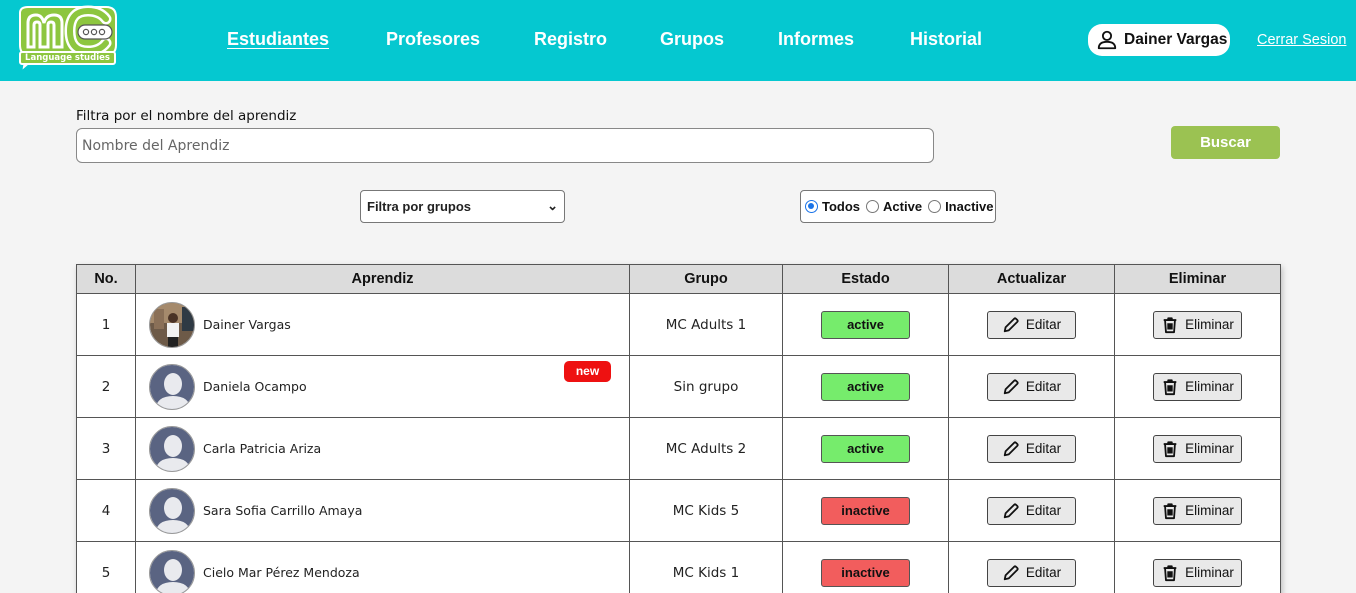  Describe the element at coordinates (946, 41) in the screenshot. I see `nav-historial: Historial` at that location.